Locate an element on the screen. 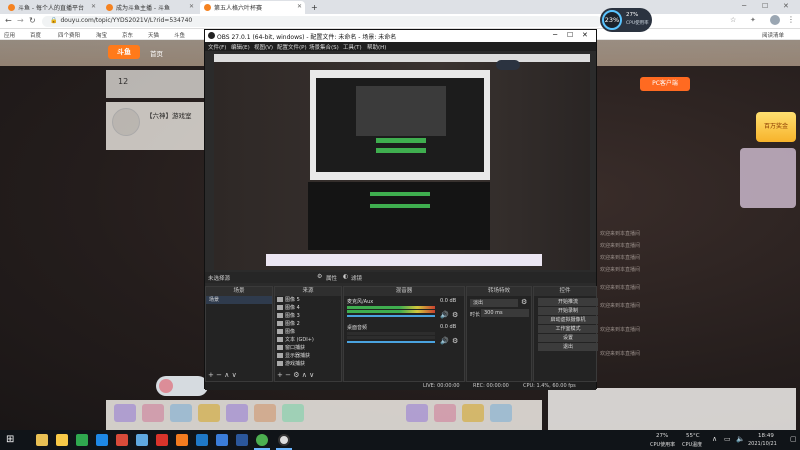 The image size is (800, 450). new-tab-button: + is located at coordinates (314, 7).